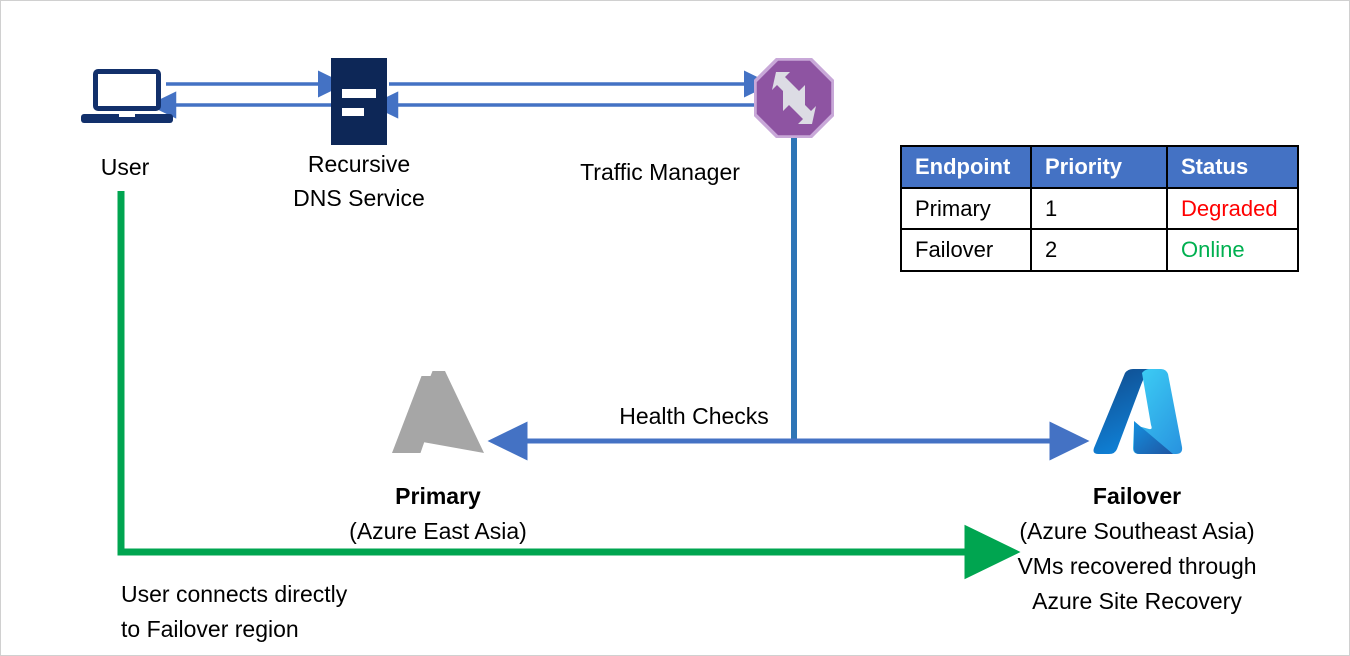 This screenshot has height=656, width=1350. Describe the element at coordinates (353, 112) in the screenshot. I see `server-bar-bottom` at that location.